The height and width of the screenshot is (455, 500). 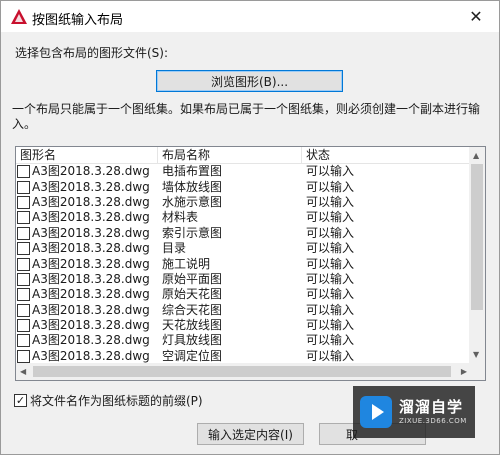 What do you see at coordinates (243, 356) in the screenshot?
I see `list-row: A3图2018.3.28.dwg 空调定位图 可以输入` at bounding box center [243, 356].